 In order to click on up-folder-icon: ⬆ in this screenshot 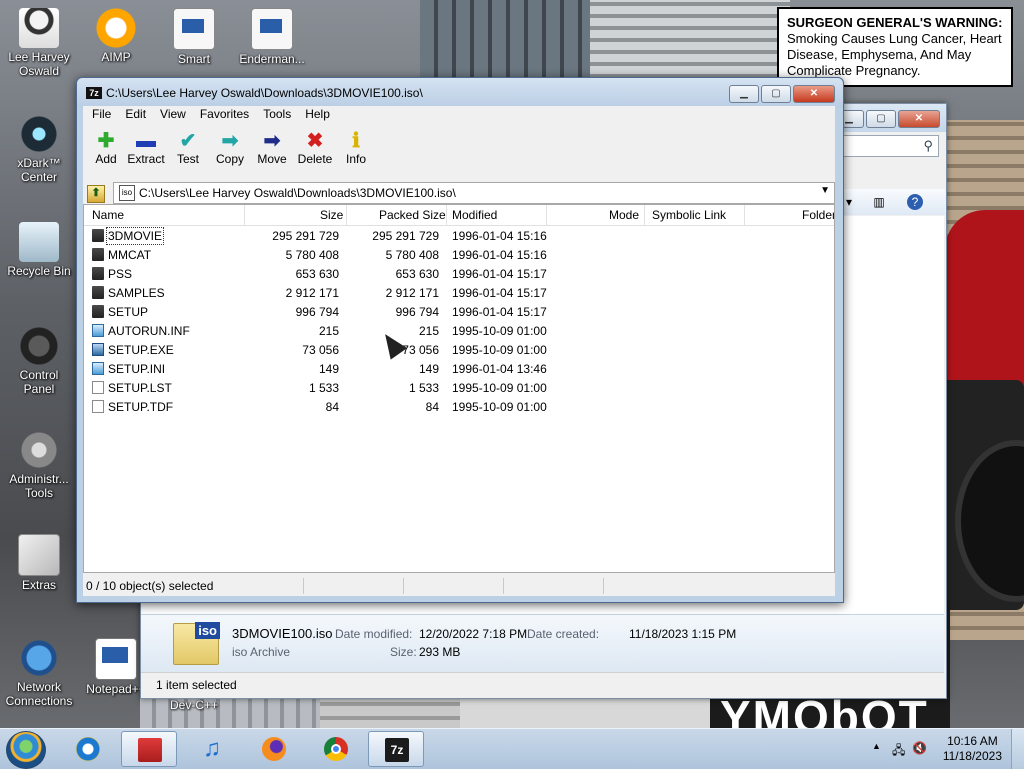, I will do `click(96, 194)`.